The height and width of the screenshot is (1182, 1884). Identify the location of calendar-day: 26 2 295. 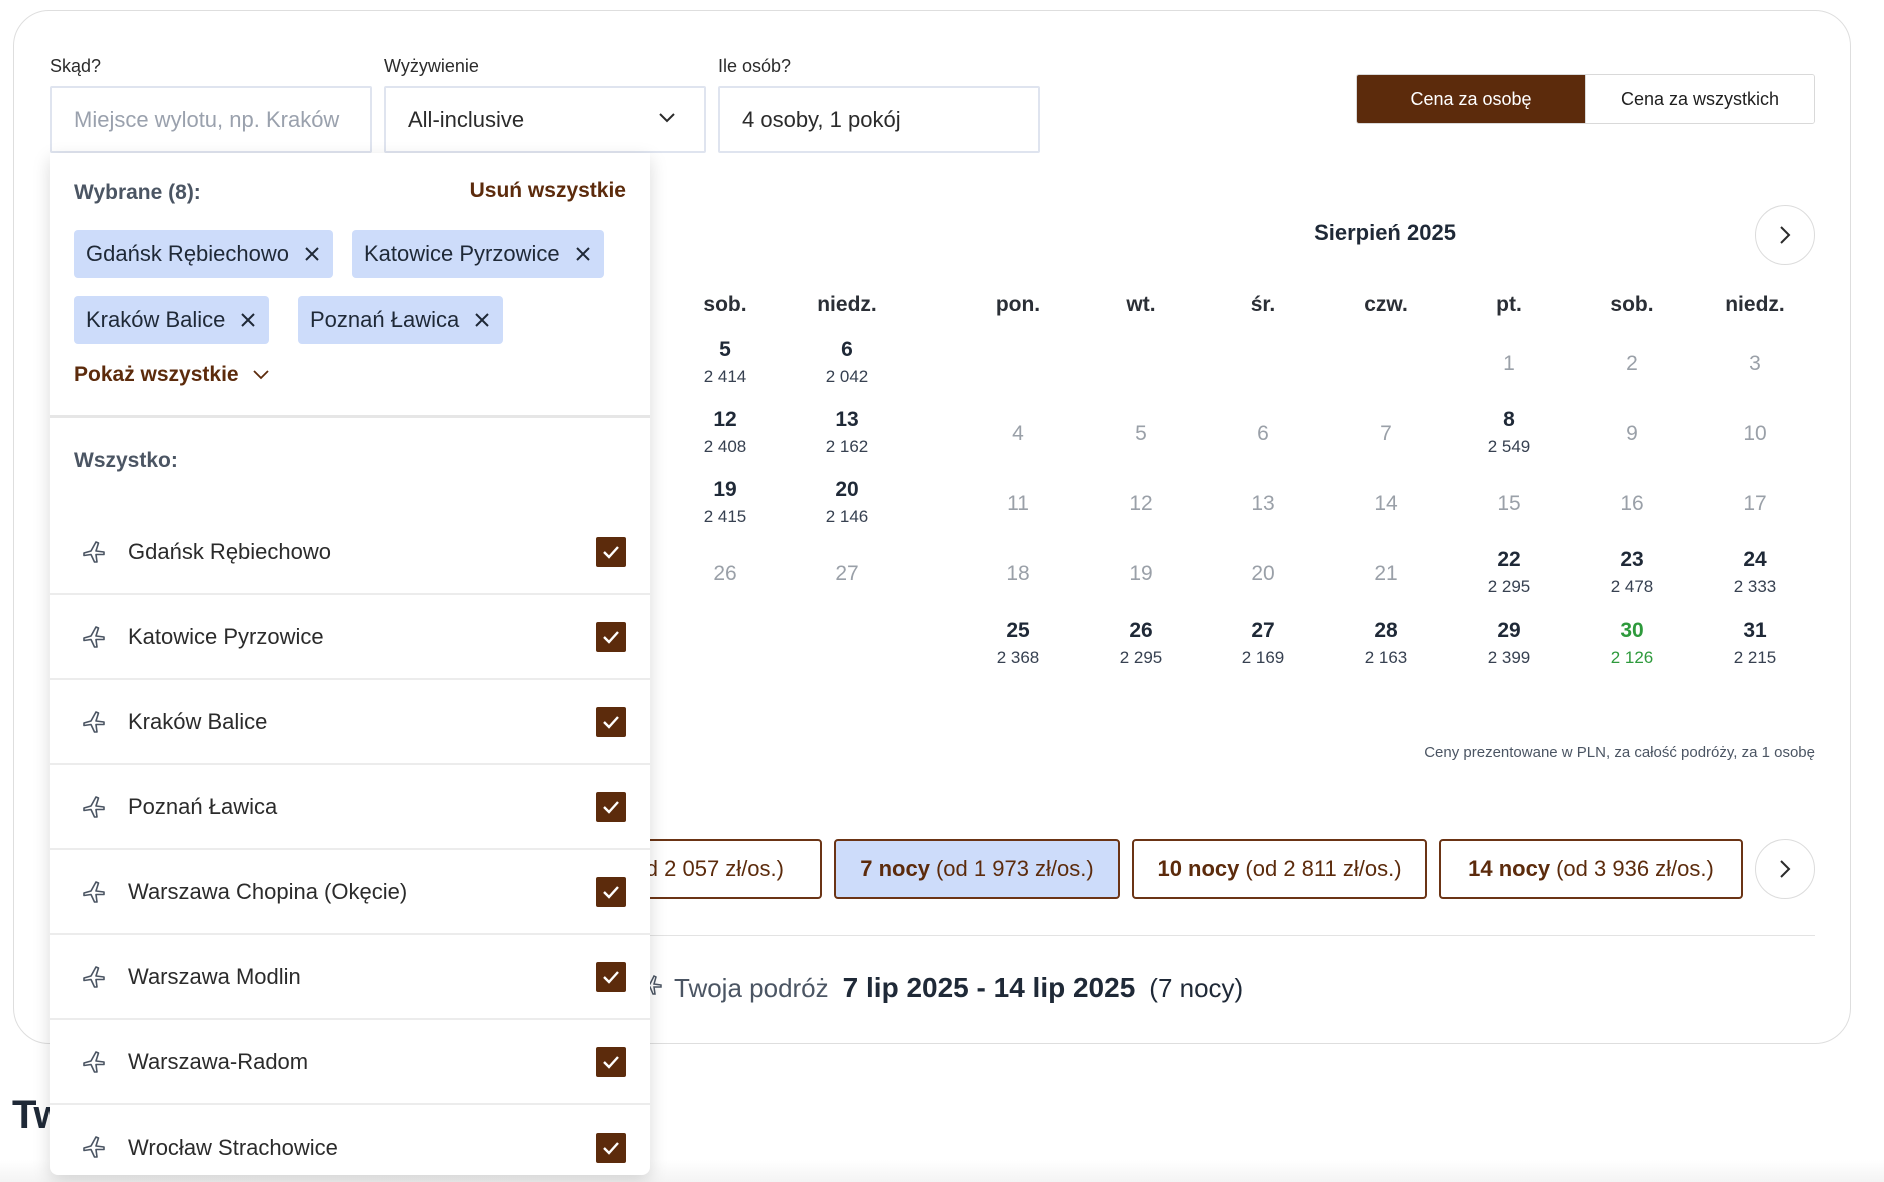
(1141, 643).